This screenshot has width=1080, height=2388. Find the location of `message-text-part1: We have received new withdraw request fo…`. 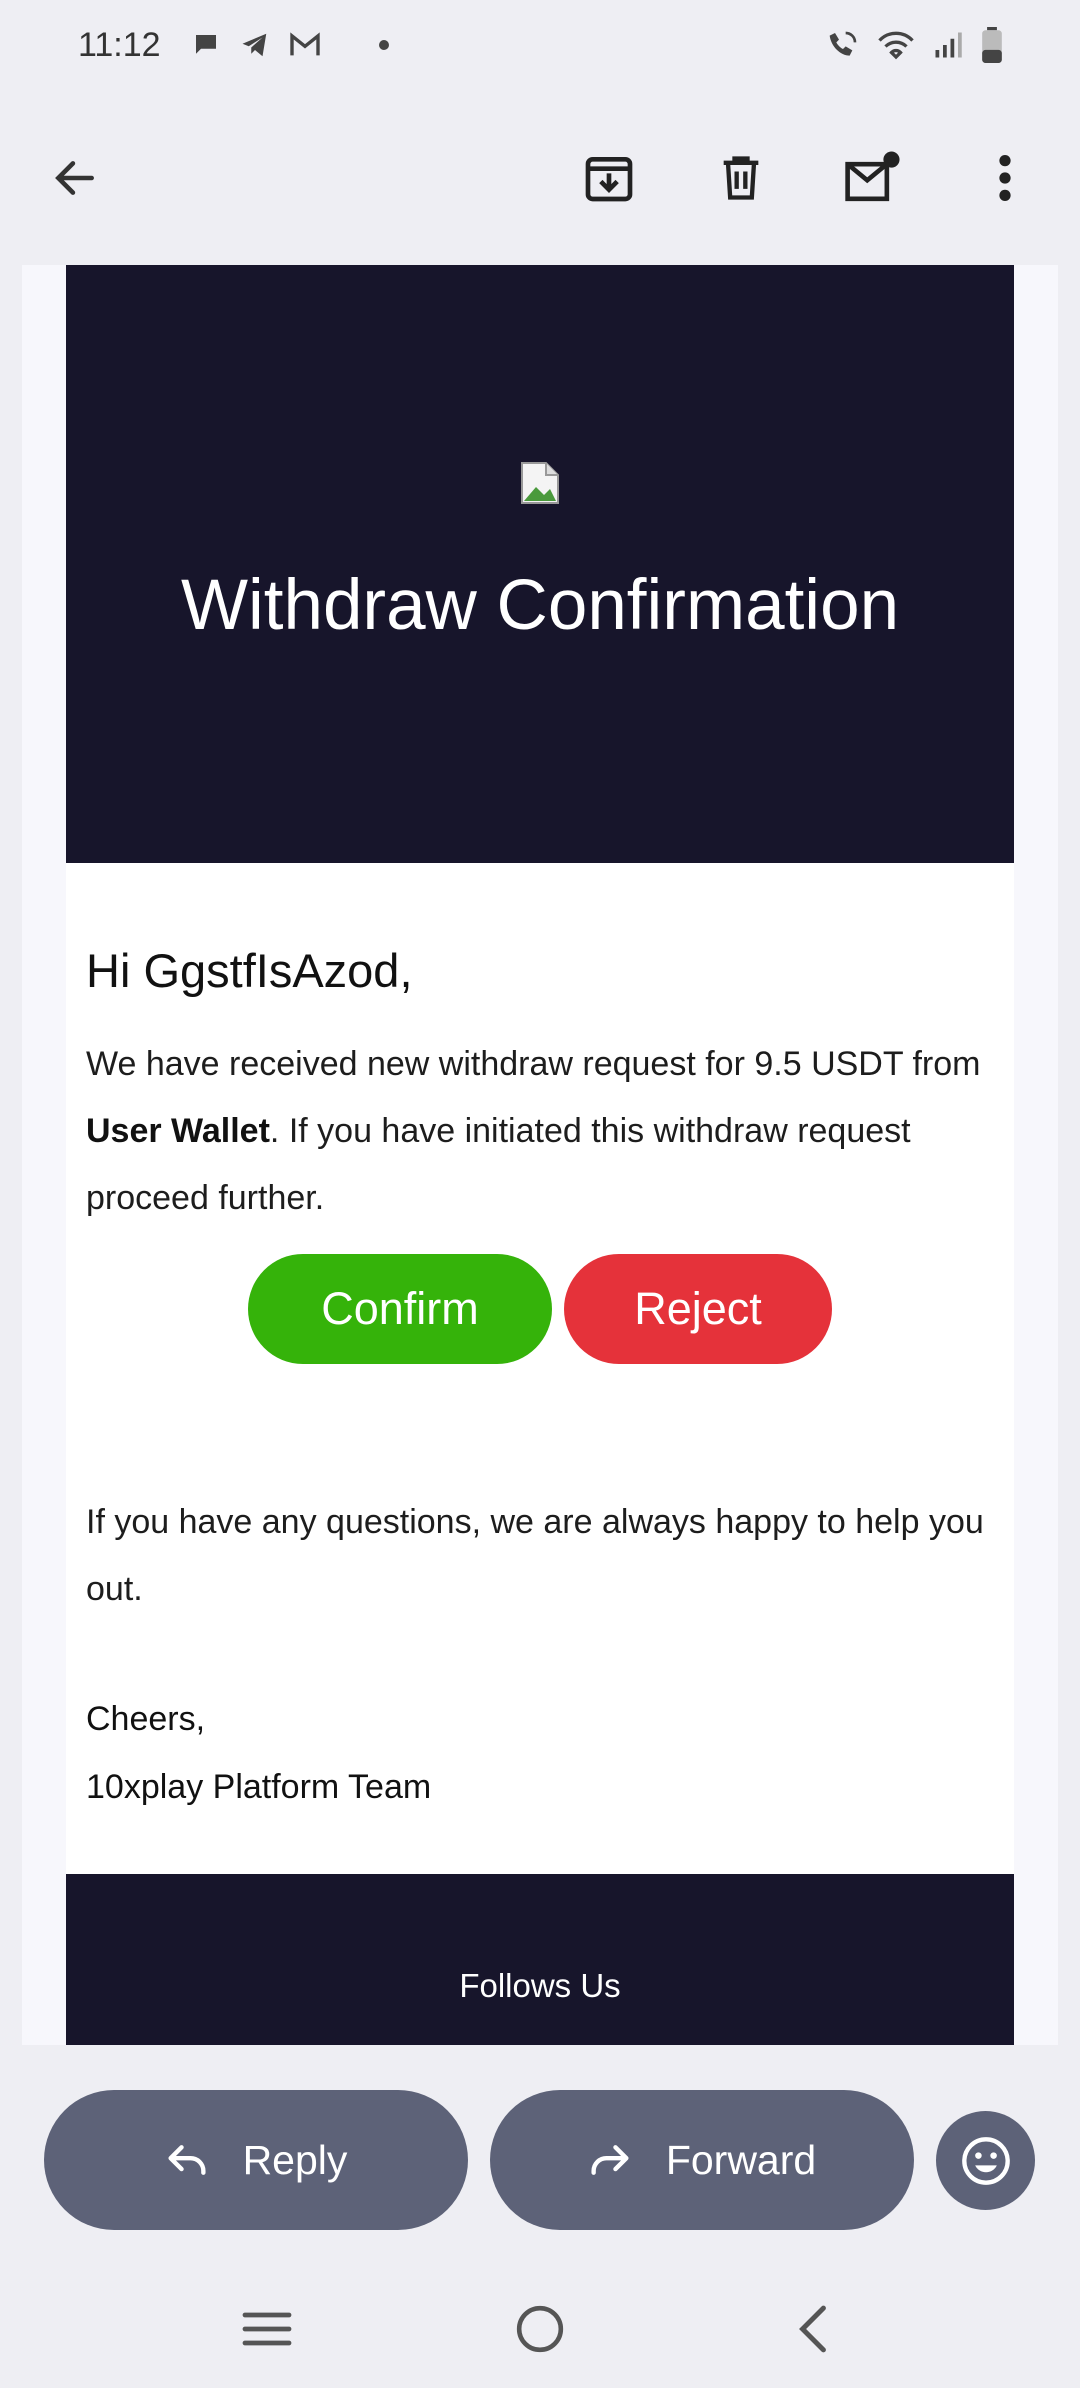

message-text-part1: We have received new withdraw request fo… is located at coordinates (533, 1064).